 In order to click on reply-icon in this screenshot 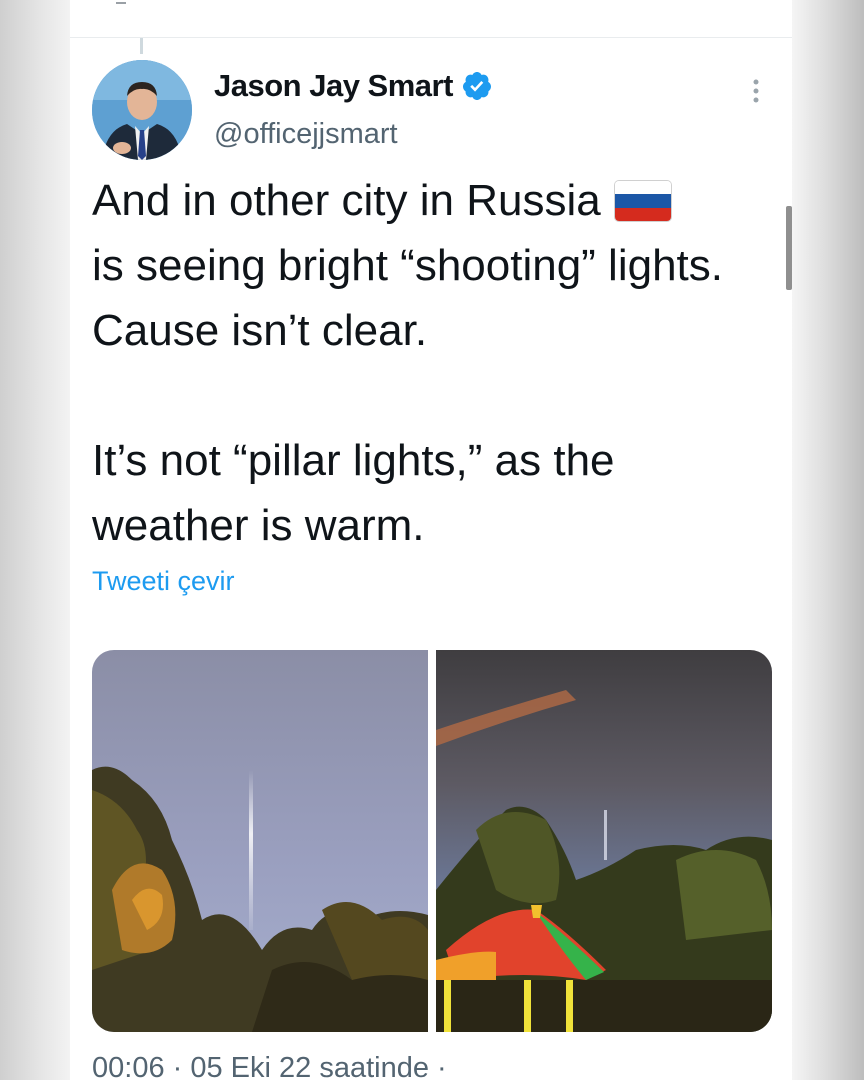, I will do `click(121, 2)`.